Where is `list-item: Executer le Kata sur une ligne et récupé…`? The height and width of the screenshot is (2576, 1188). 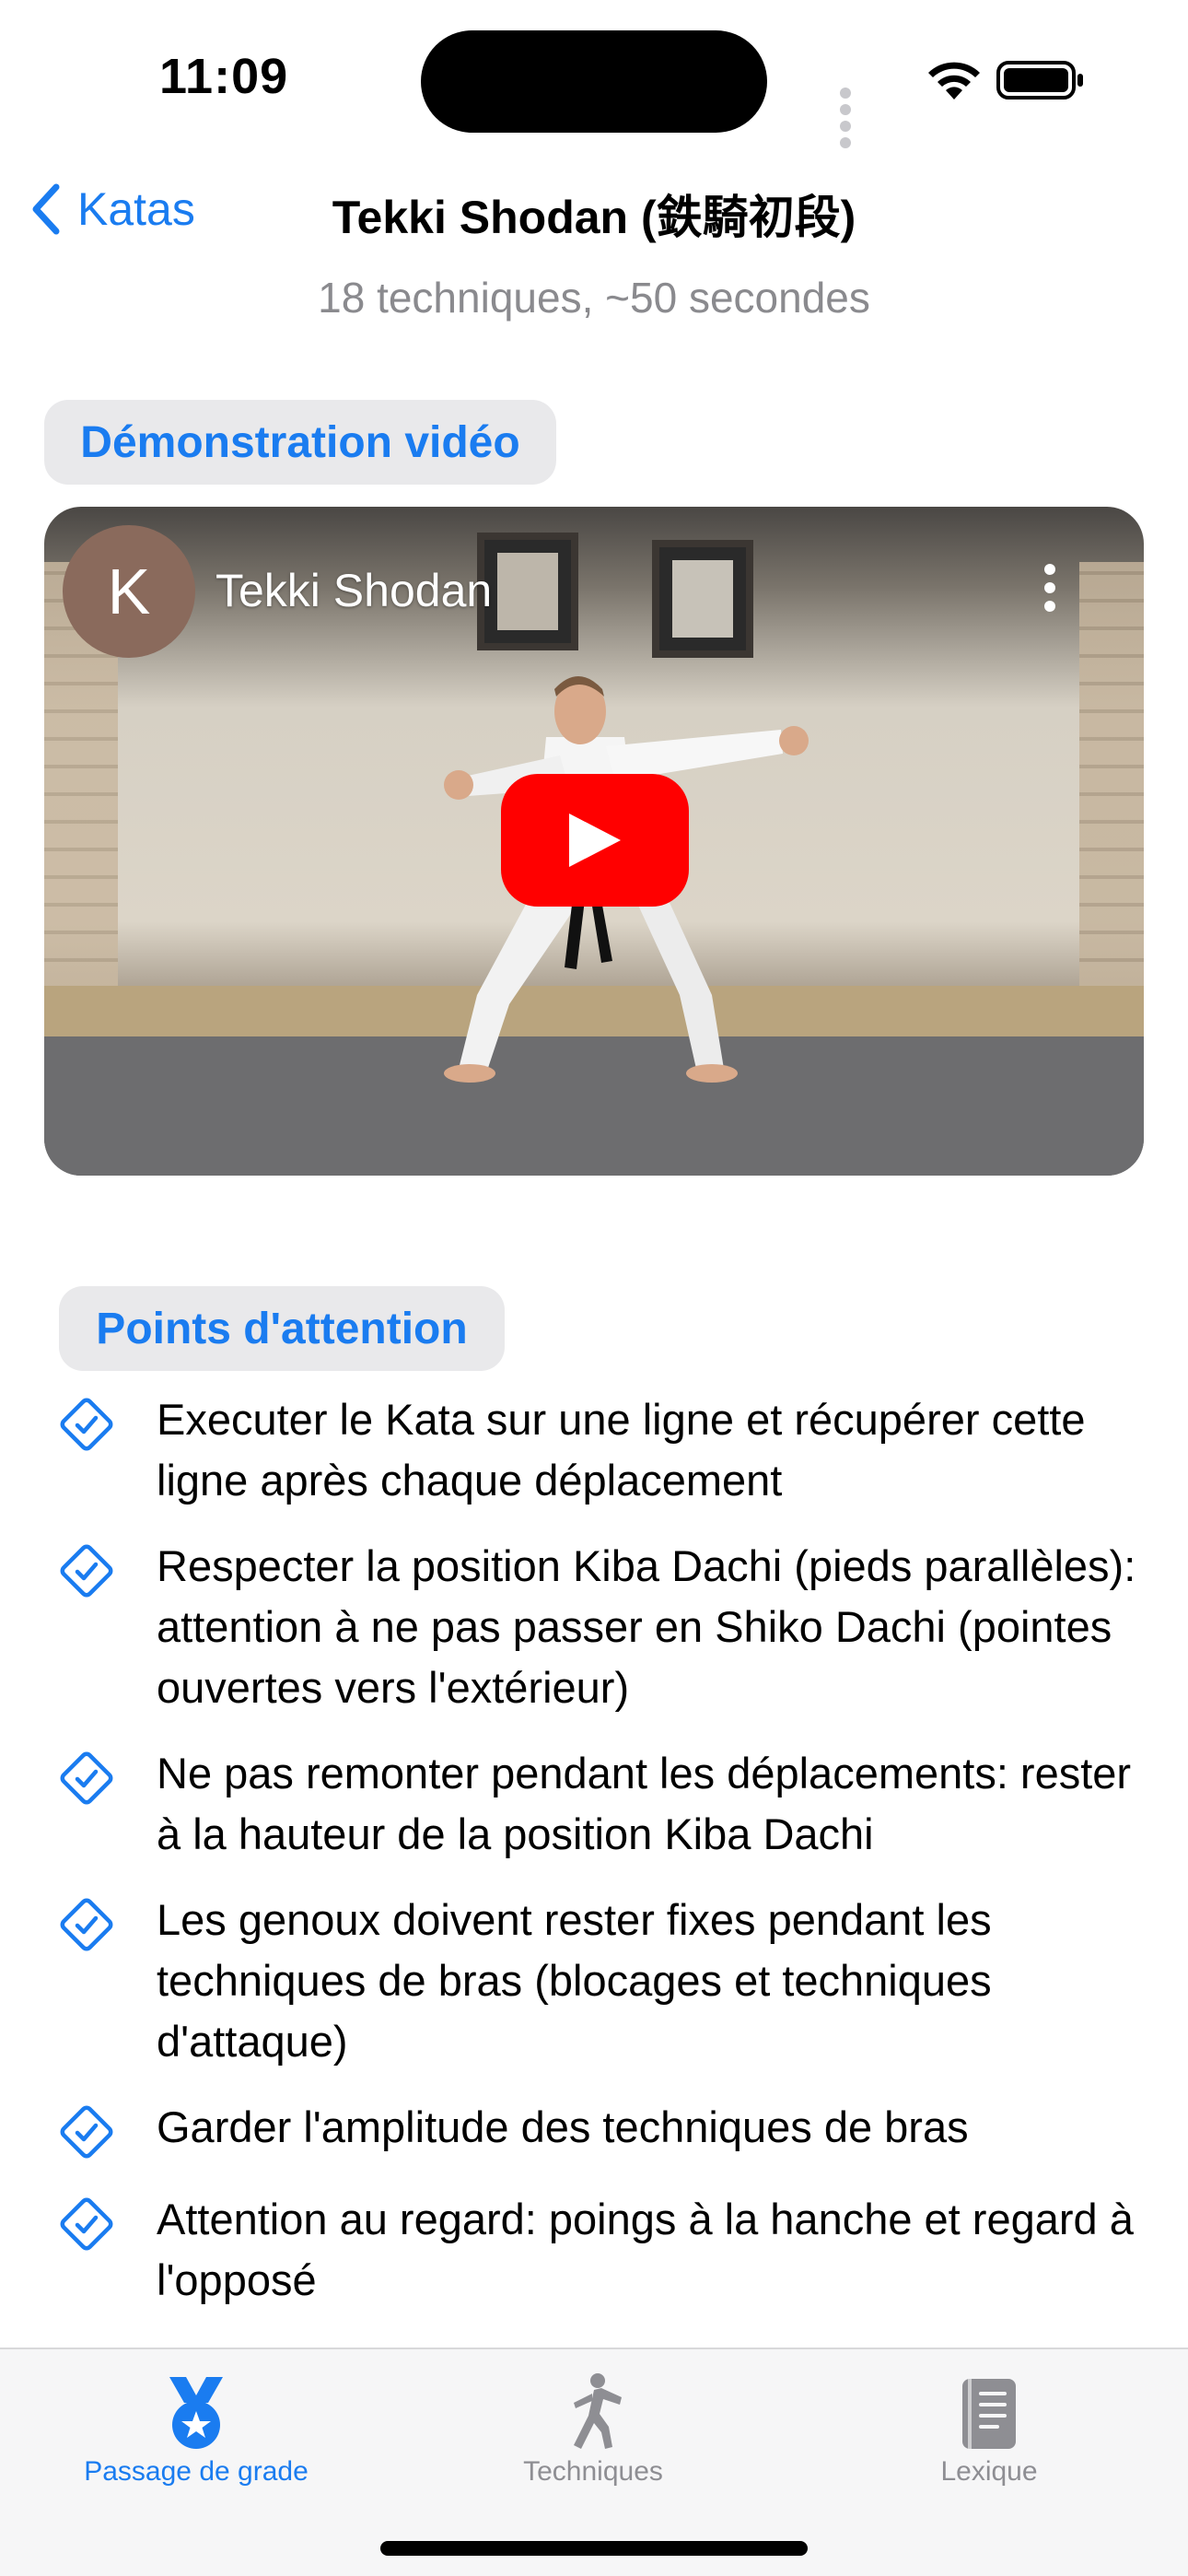
list-item: Executer le Kata sur une ligne et récupé… is located at coordinates (602, 1450).